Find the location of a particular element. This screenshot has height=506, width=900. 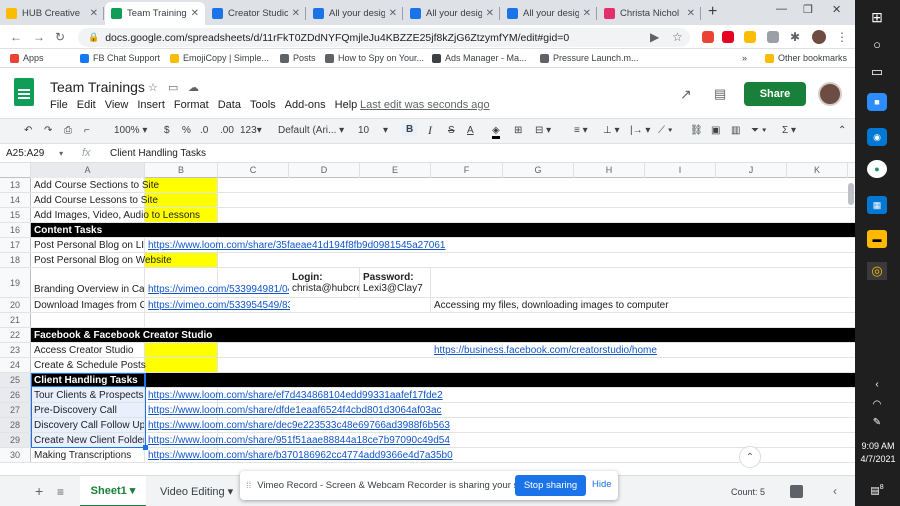

drag-handle-icon: ⁞⁞ is located at coordinates (248, 485).